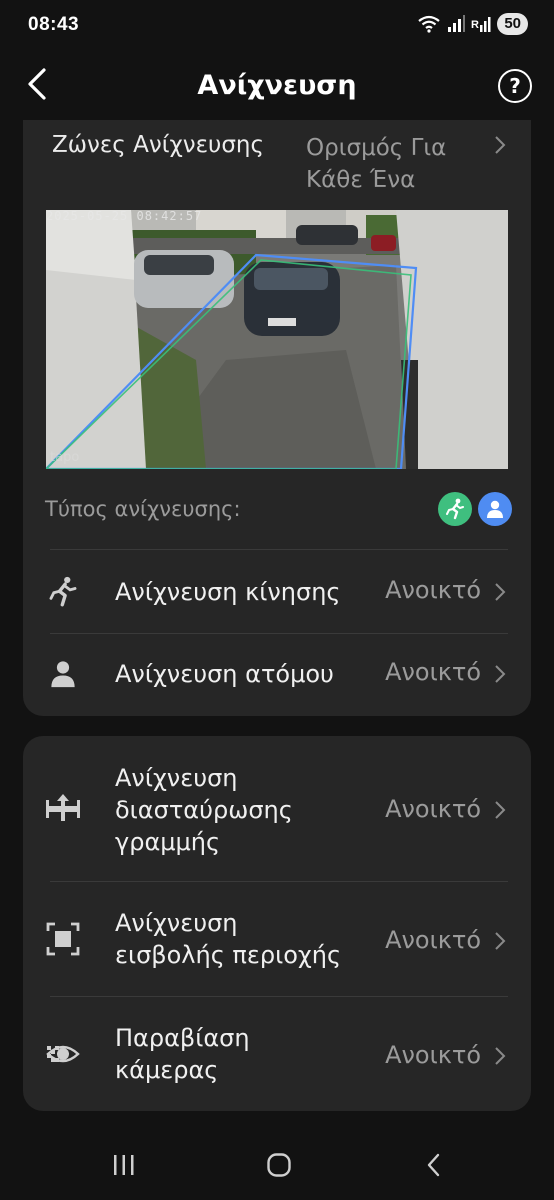  I want to click on recent-apps-button, so click(124, 1165).